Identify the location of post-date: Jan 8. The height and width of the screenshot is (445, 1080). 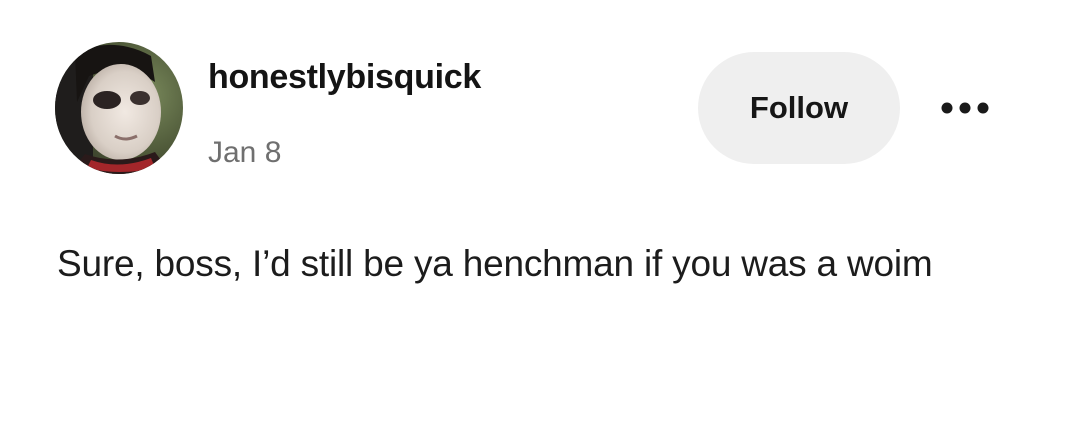
(244, 153).